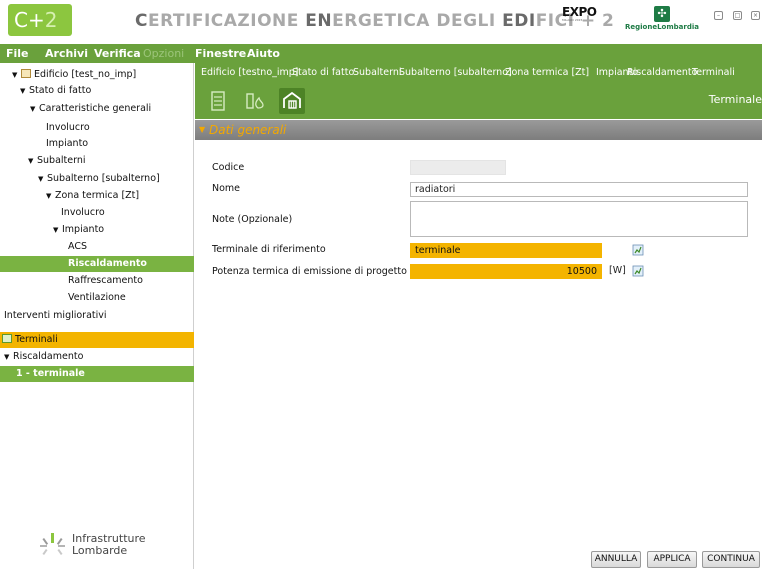 The height and width of the screenshot is (569, 762). I want to click on tree-item-subalterni: ▼ Subalterni, so click(97, 161).